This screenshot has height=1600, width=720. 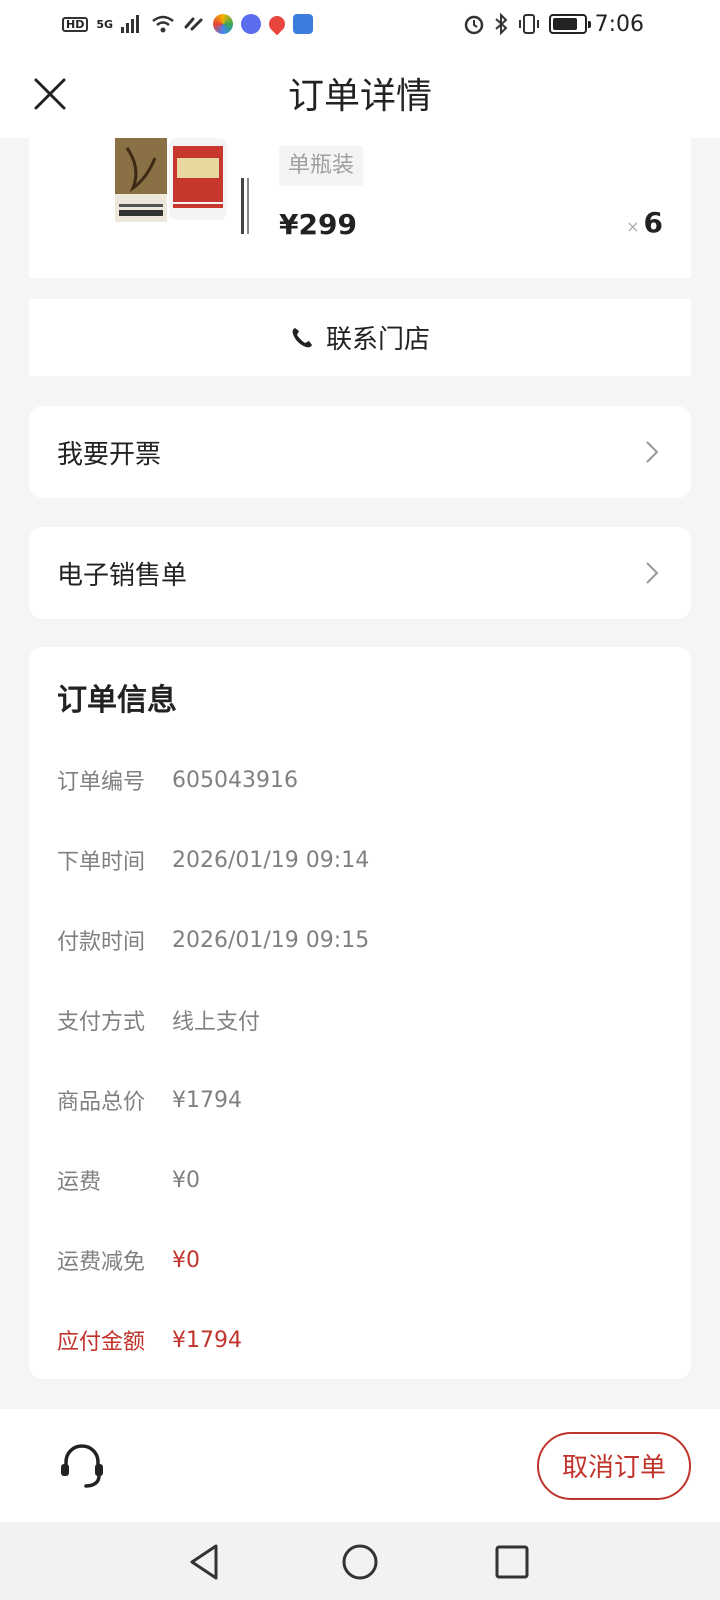 I want to click on quantity-value: 6, so click(x=653, y=222).